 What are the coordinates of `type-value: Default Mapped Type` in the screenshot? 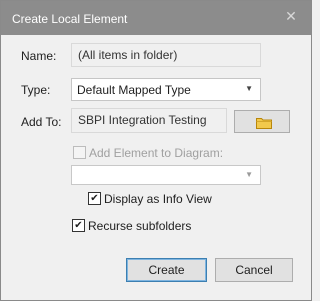 It's located at (134, 90).